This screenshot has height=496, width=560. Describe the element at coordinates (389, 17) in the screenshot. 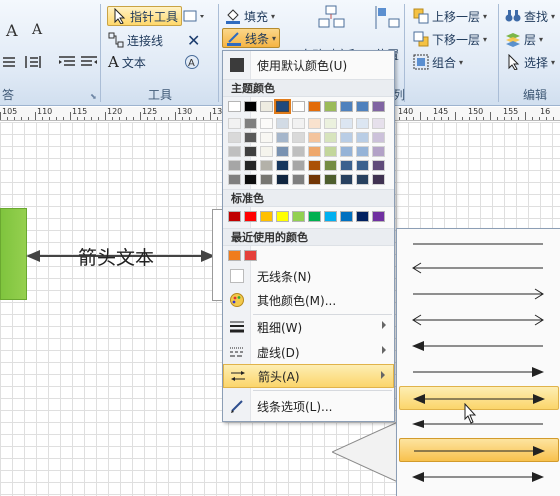

I see `position-icon` at that location.